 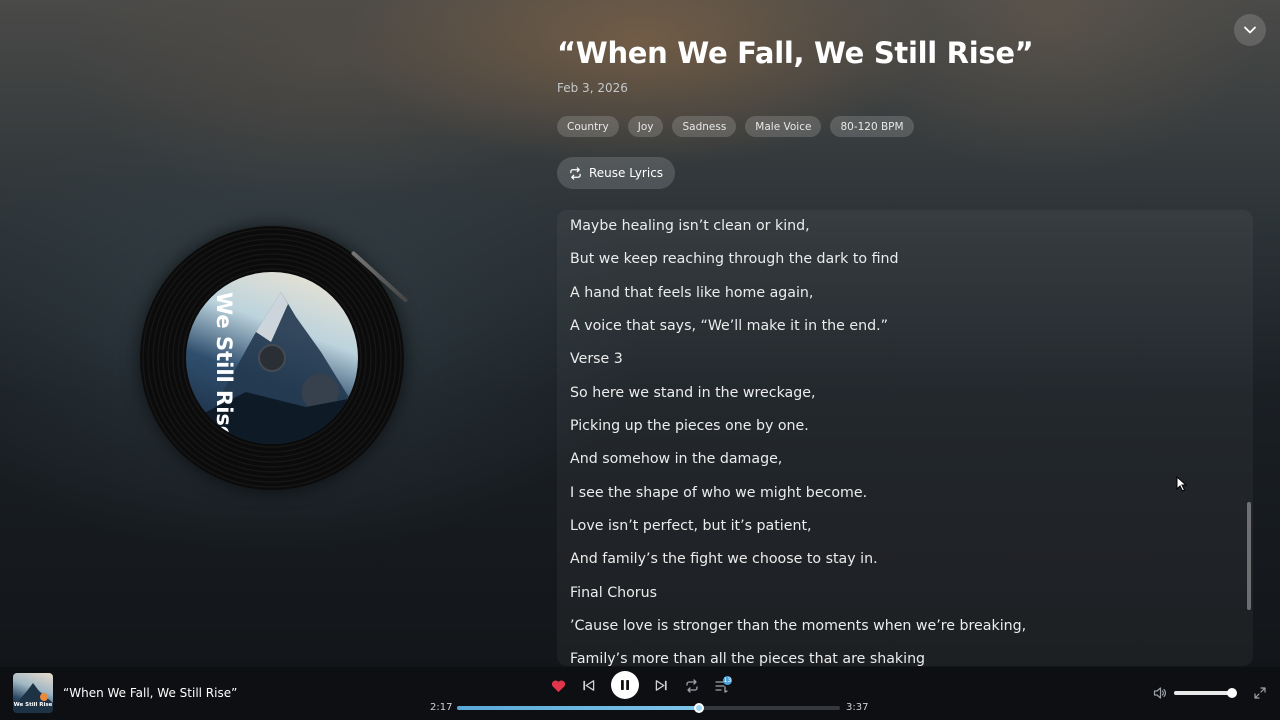 I want to click on lyric-section-heading: Final Chorus, so click(x=614, y=592).